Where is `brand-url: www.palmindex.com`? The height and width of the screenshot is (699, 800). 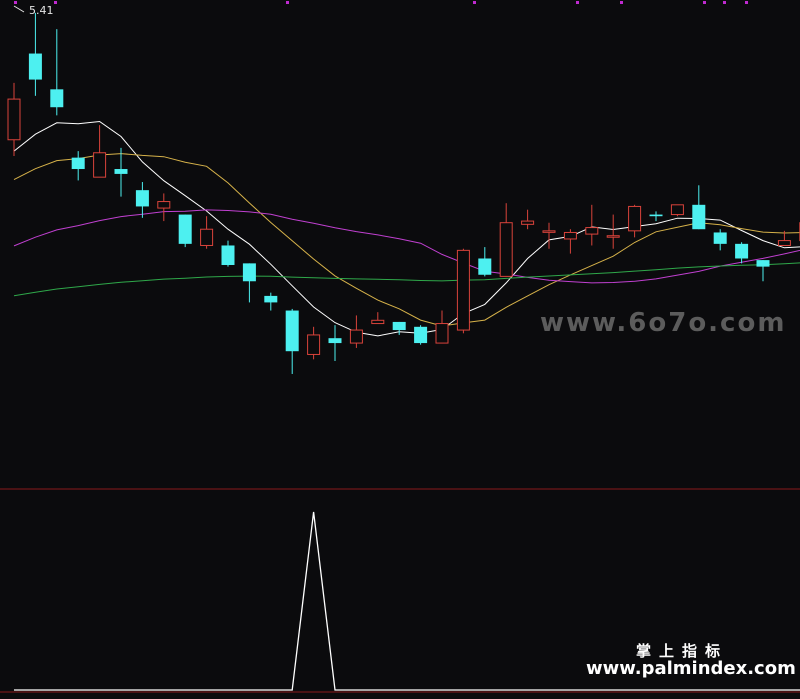
brand-url: www.palmindex.com is located at coordinates (691, 668).